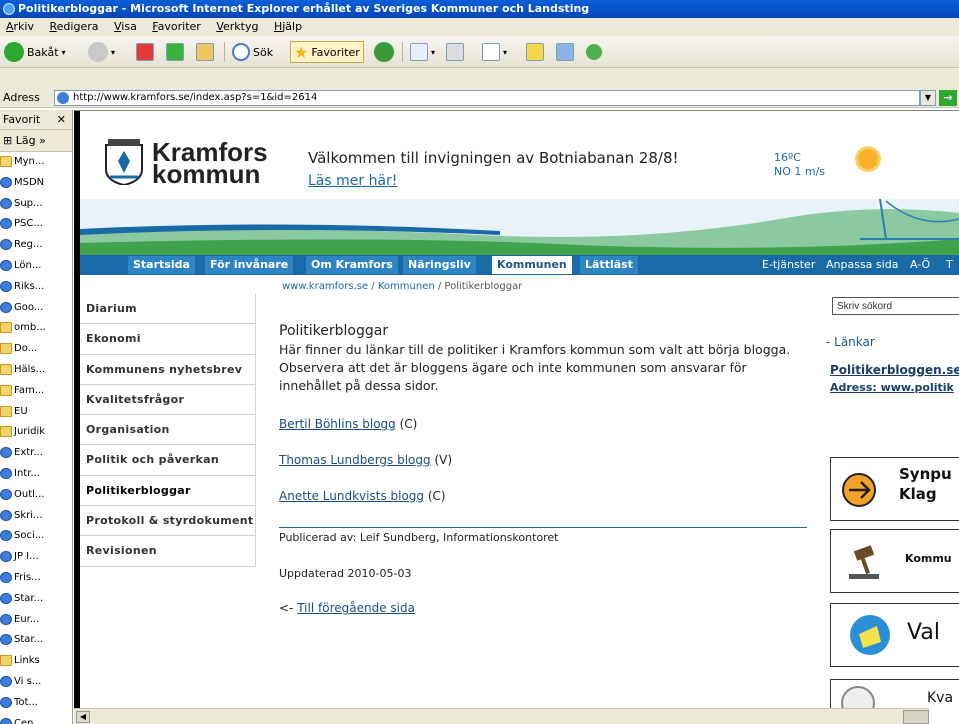 The height and width of the screenshot is (724, 959). Describe the element at coordinates (384, 52) in the screenshot. I see `history-button` at that location.